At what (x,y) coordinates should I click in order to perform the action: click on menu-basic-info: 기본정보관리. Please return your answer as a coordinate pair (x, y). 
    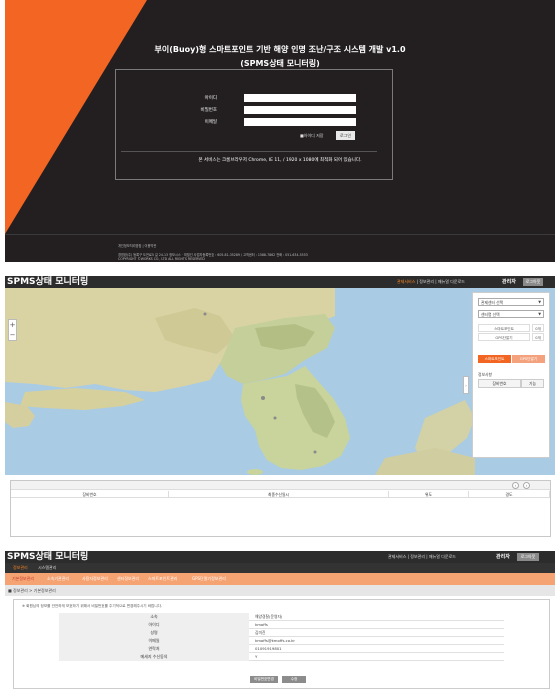
    Looking at the image, I should click on (23, 579).